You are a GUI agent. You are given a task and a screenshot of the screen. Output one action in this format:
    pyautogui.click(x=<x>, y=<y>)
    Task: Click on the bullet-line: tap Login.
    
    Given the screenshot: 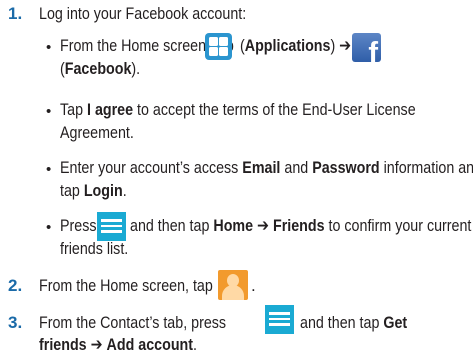 What is the action you would take?
    pyautogui.click(x=93, y=190)
    